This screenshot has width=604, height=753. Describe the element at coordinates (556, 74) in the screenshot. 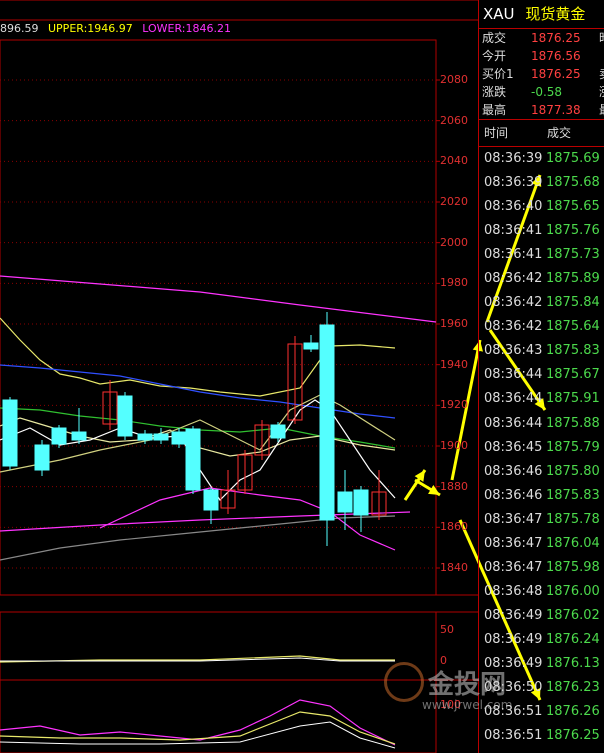

I see `quote-value: 1876.25` at that location.